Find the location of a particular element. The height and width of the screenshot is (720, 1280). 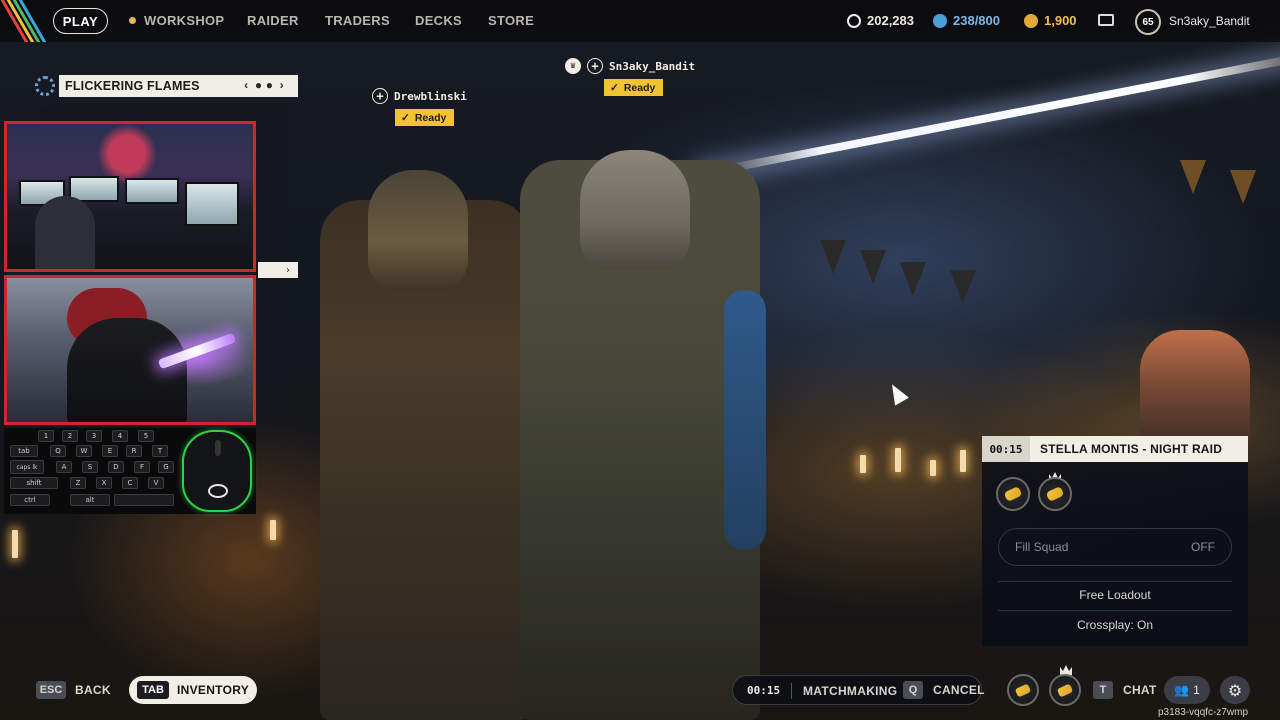

gear-icon: ⚙ is located at coordinates (1235, 690).